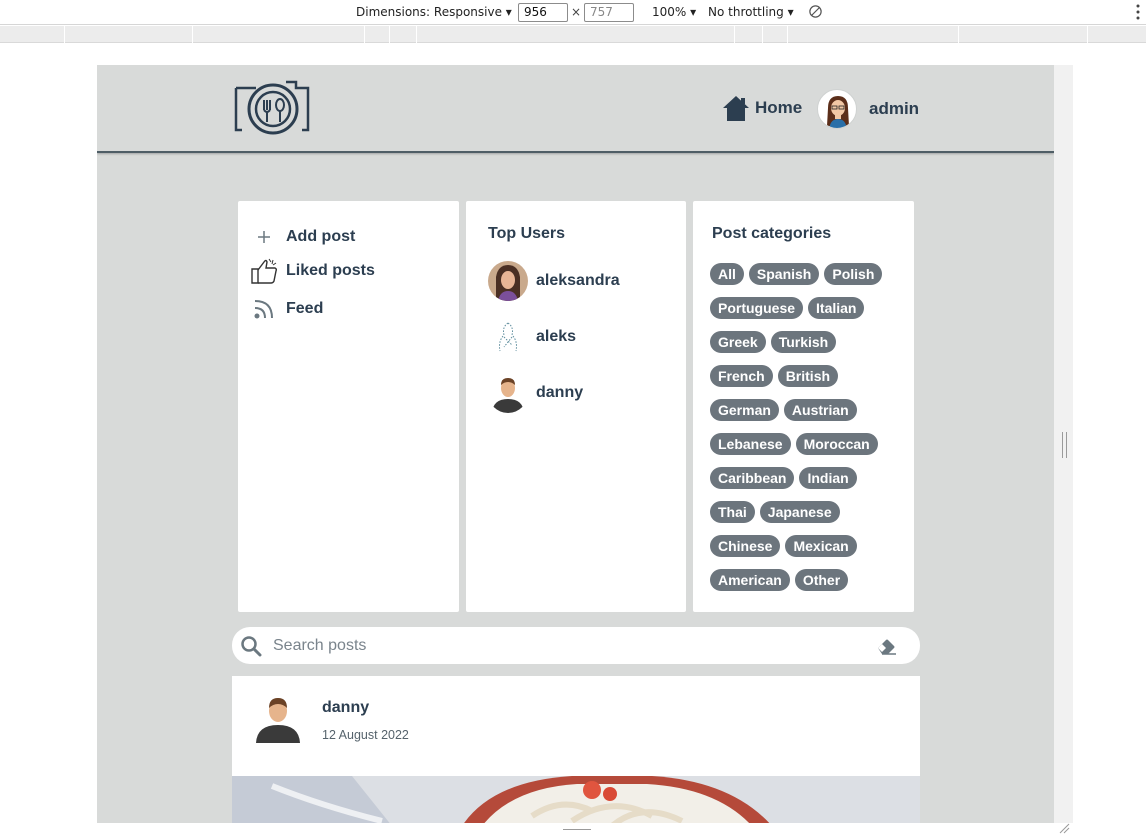 This screenshot has width=1146, height=835. Describe the element at coordinates (532, 337) in the screenshot. I see `top-user-item: aleks` at that location.